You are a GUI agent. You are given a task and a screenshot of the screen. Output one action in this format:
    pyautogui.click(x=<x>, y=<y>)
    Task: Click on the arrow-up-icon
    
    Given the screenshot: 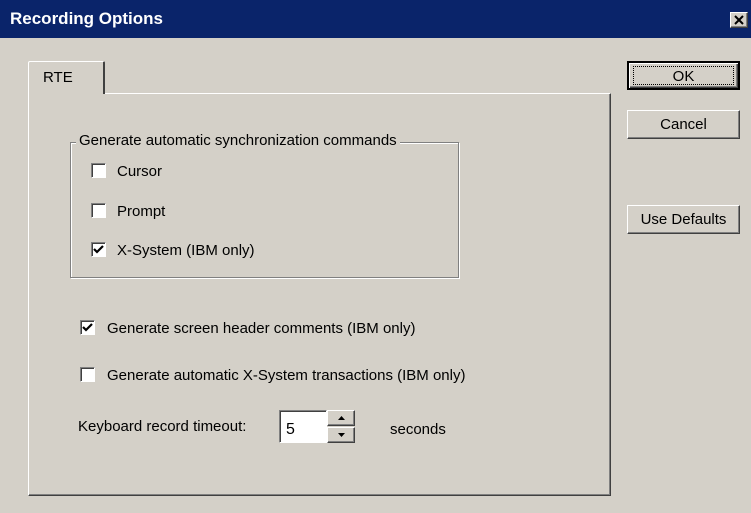 What is the action you would take?
    pyautogui.click(x=341, y=418)
    